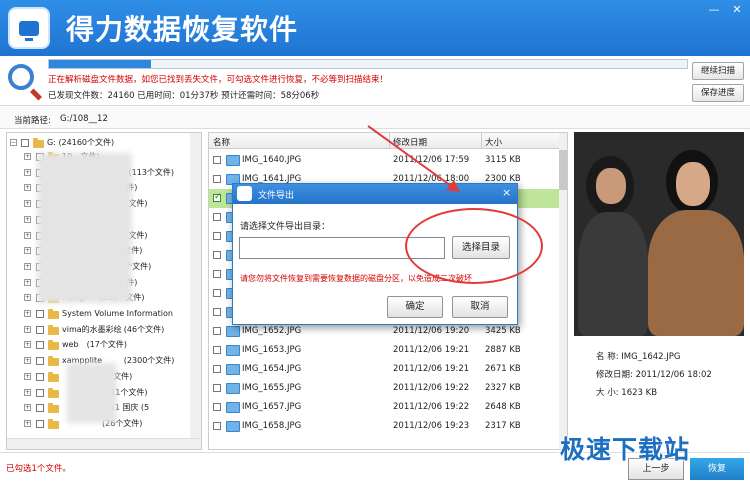  Describe the element at coordinates (493, 142) in the screenshot. I see `column-size: 大小` at that location.